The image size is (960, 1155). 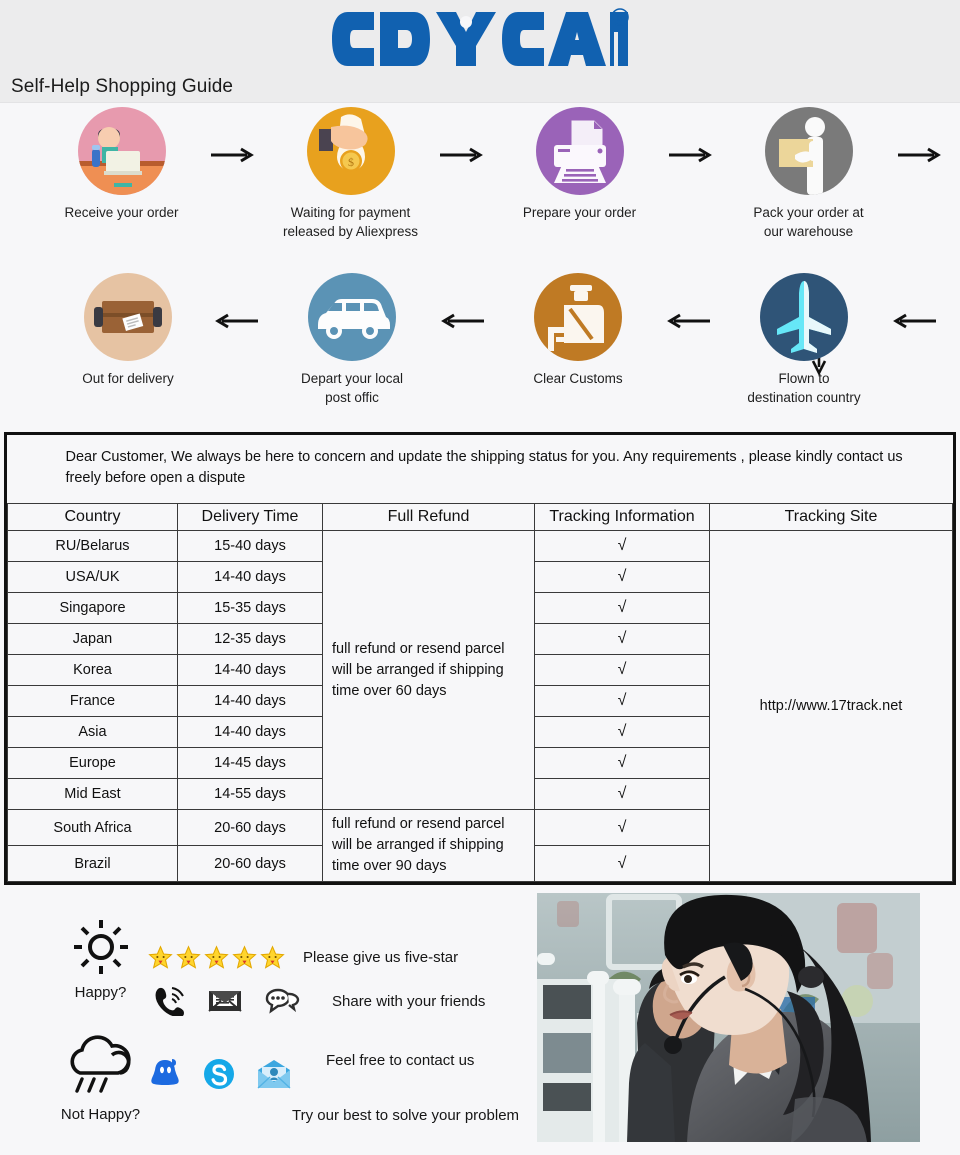 I want to click on cell-delivery: 14-45 days, so click(x=250, y=763).